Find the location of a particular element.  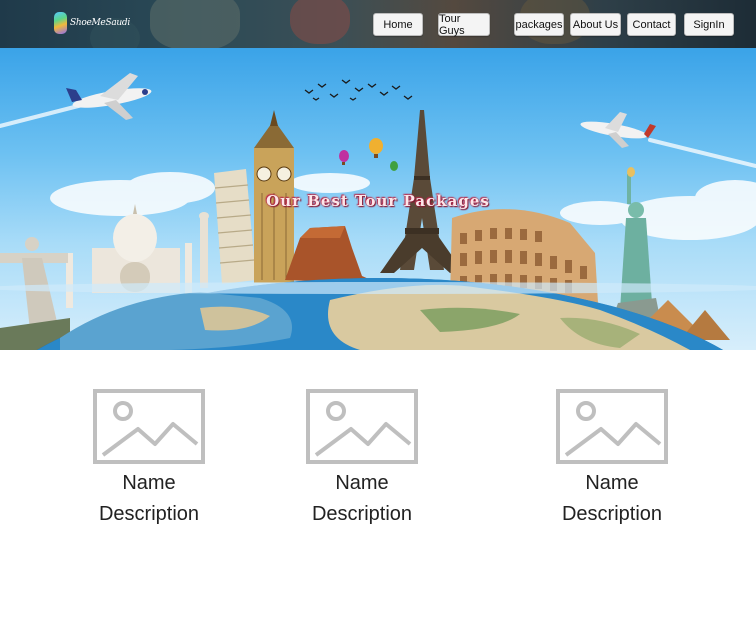

christ-the-redeemer-landmark is located at coordinates (35, 293).